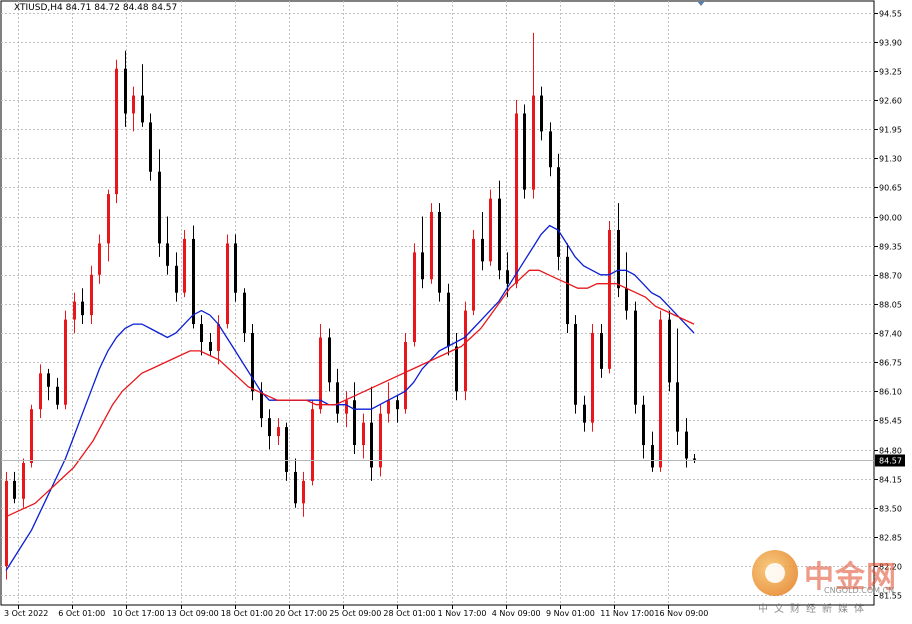  I want to click on y-tick-label: 84.15, so click(890, 480).